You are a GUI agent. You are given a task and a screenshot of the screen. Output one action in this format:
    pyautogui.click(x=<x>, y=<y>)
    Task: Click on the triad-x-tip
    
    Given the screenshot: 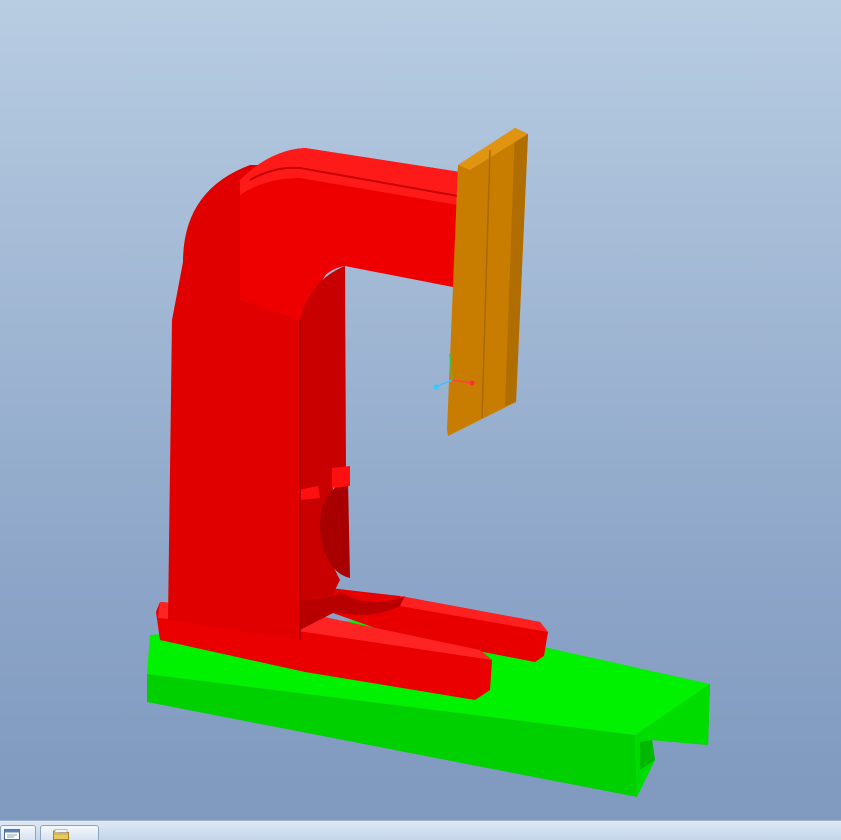 What is the action you would take?
    pyautogui.click(x=472, y=383)
    